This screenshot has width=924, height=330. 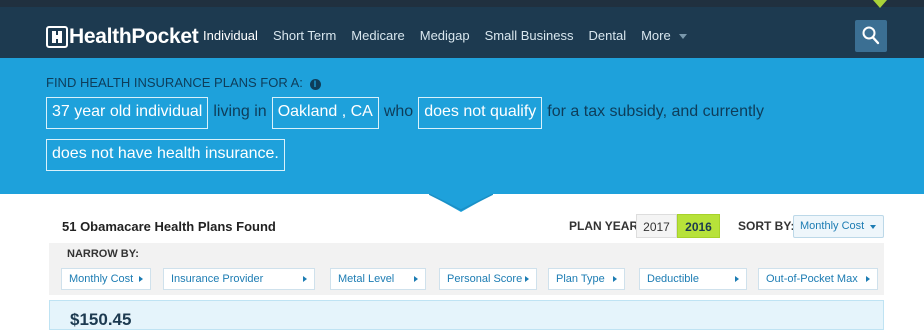 What do you see at coordinates (673, 279) in the screenshot?
I see `filter-label: Deductible` at bounding box center [673, 279].